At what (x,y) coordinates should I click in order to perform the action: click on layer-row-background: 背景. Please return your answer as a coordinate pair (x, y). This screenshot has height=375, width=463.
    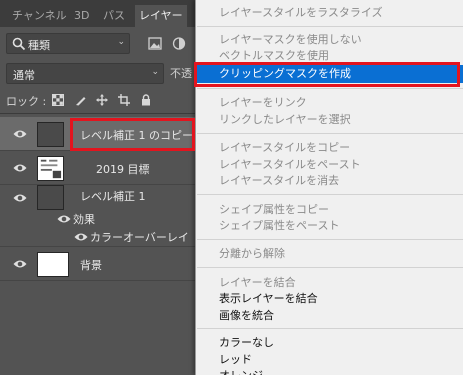
    Looking at the image, I should click on (100, 264).